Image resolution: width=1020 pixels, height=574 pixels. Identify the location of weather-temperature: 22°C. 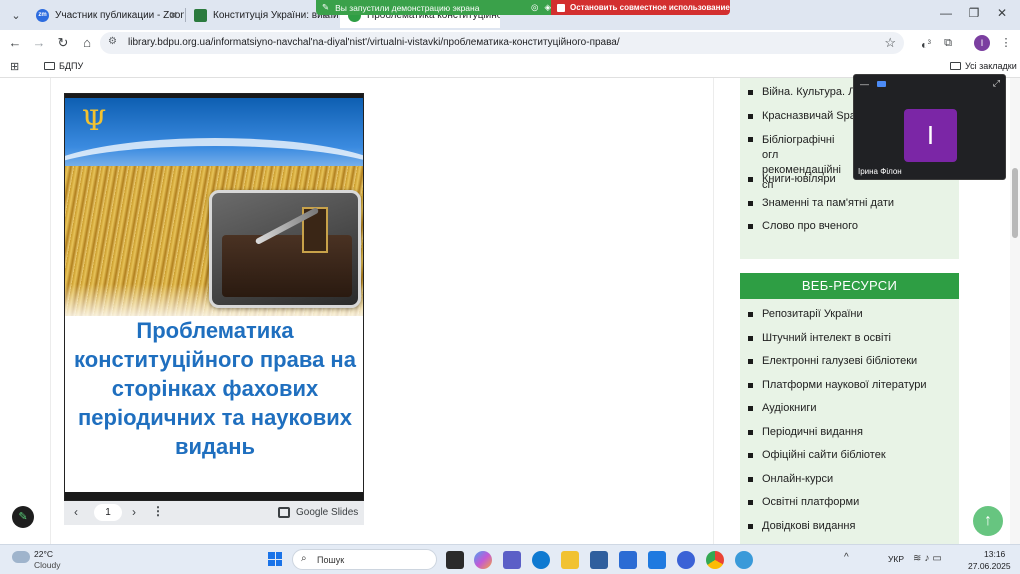
(43, 554).